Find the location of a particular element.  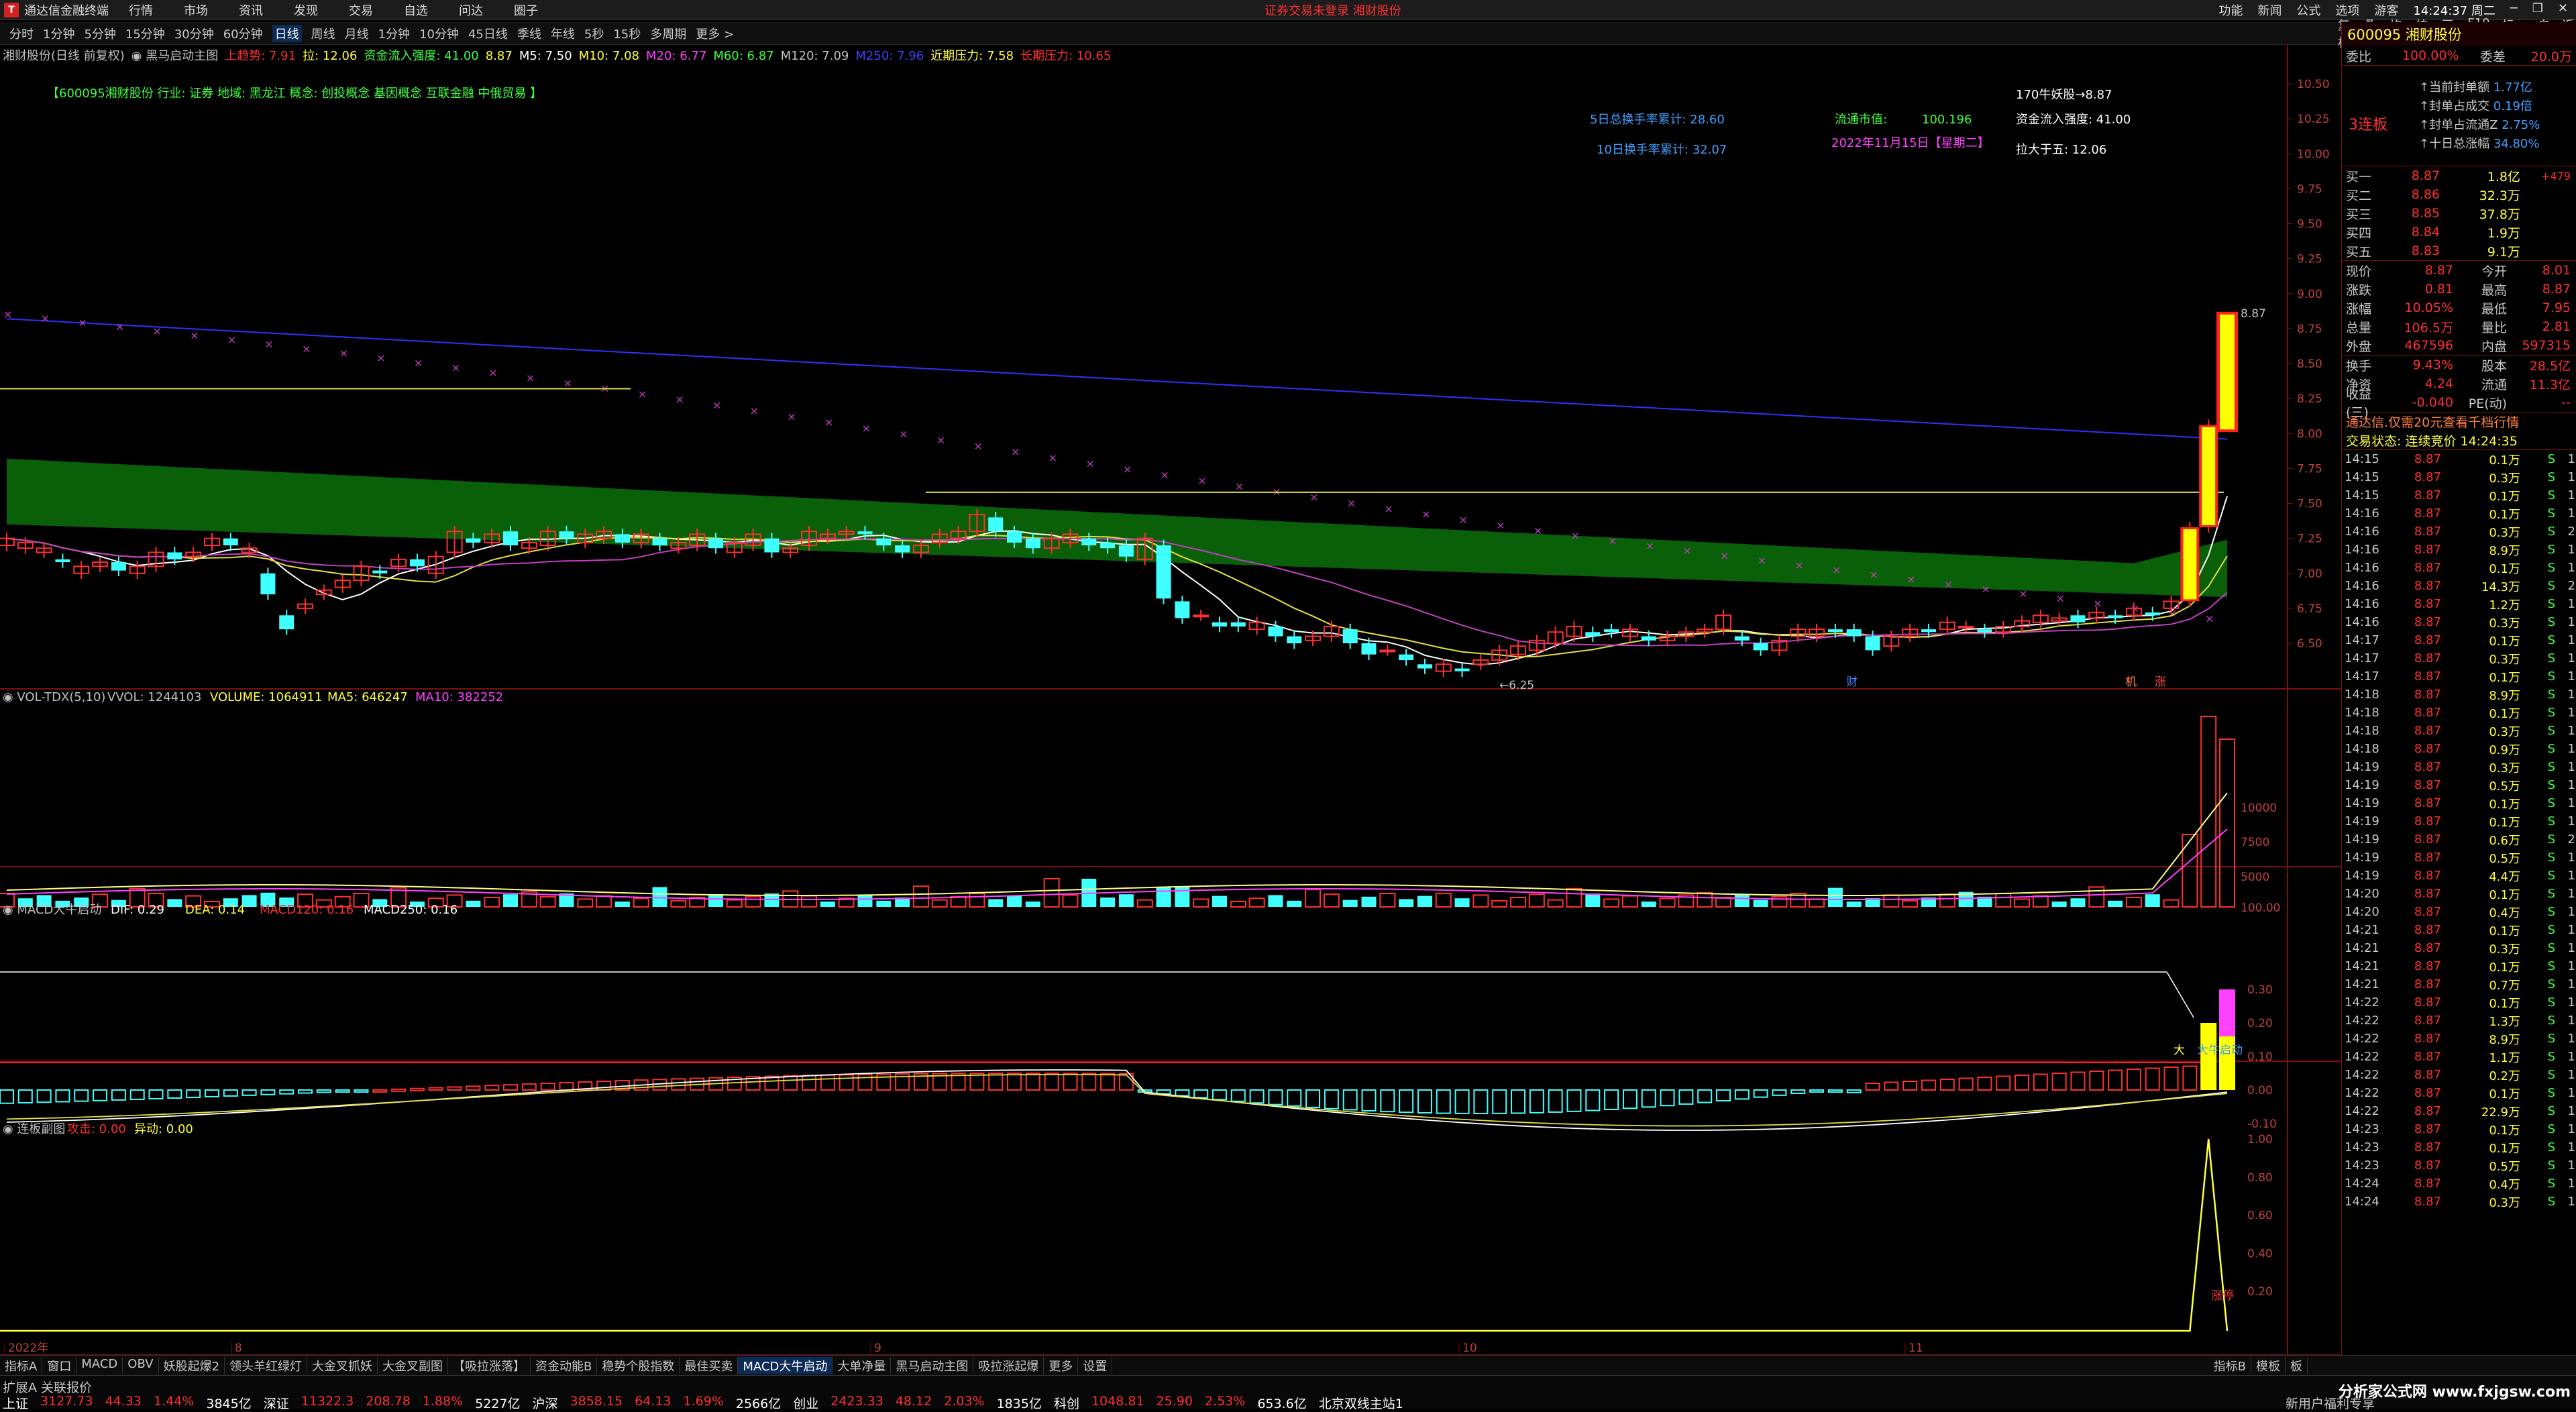

period-1: 1分钟 is located at coordinates (58, 33).